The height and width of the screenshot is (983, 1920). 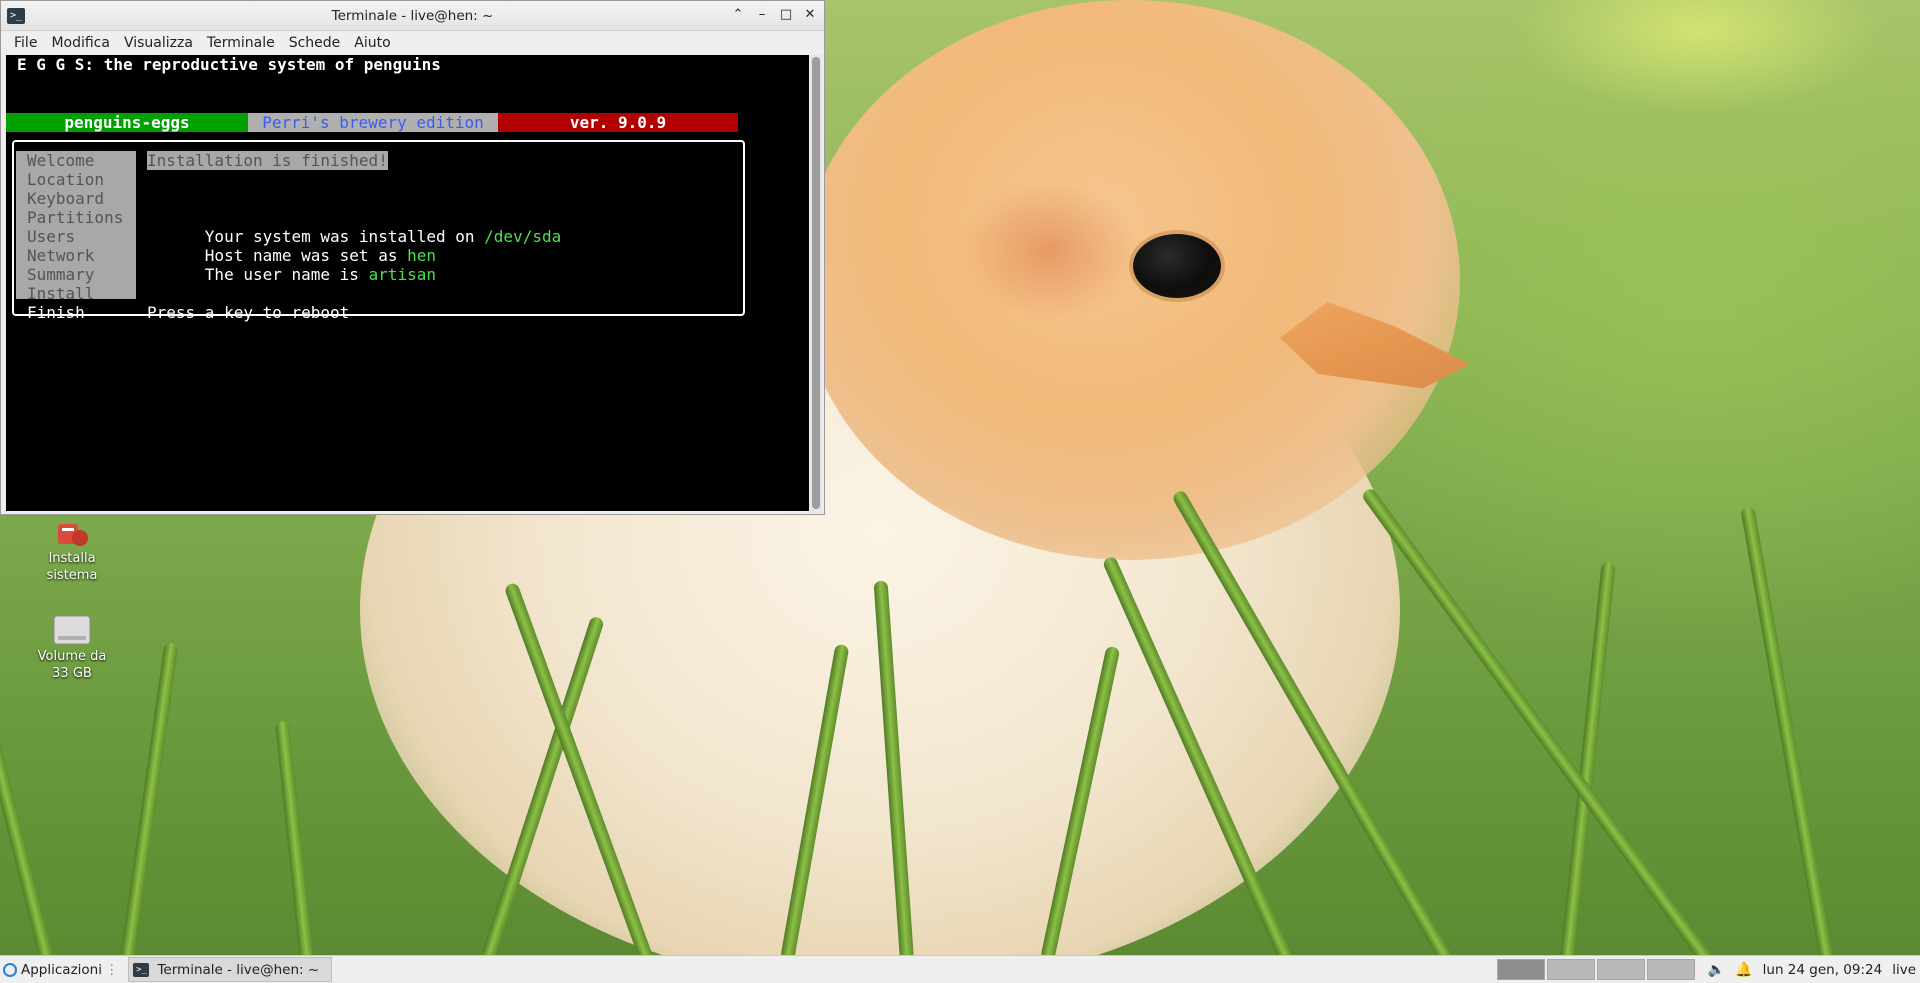 What do you see at coordinates (1177, 266) in the screenshot?
I see `wallpaper-chick-eye` at bounding box center [1177, 266].